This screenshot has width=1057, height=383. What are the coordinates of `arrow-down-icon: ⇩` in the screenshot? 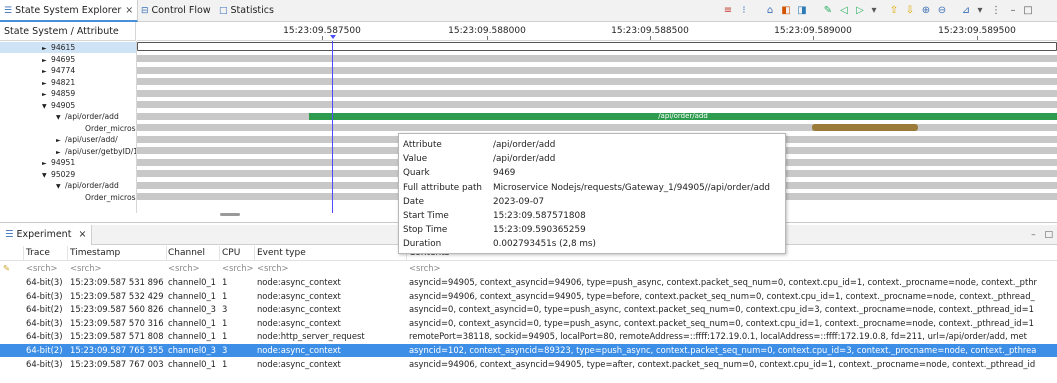 It's located at (910, 11).